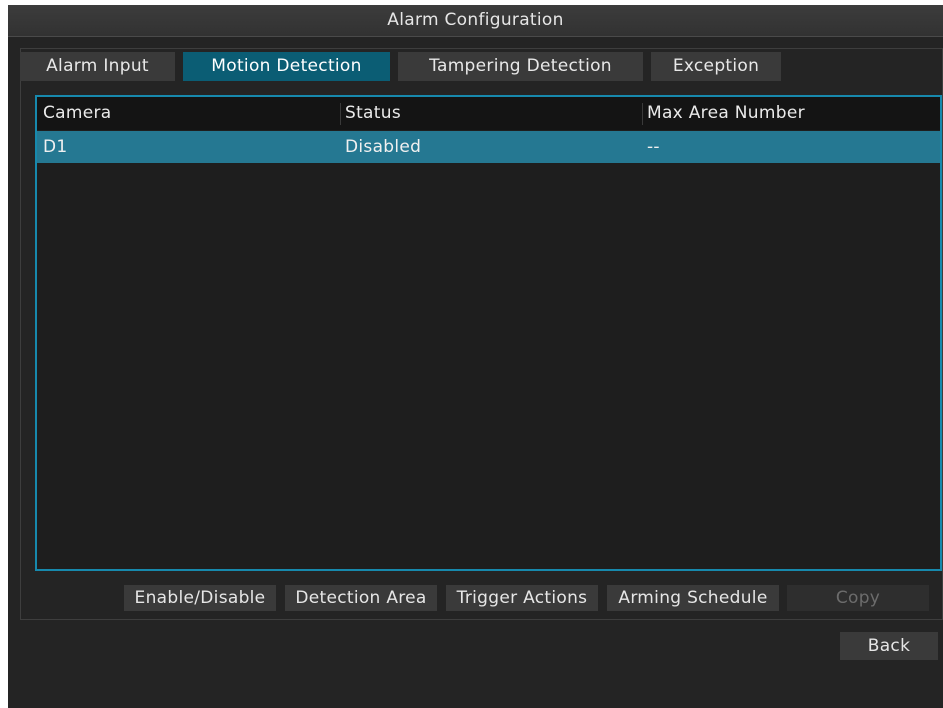  Describe the element at coordinates (383, 147) in the screenshot. I see `cell-status: Disabled` at that location.